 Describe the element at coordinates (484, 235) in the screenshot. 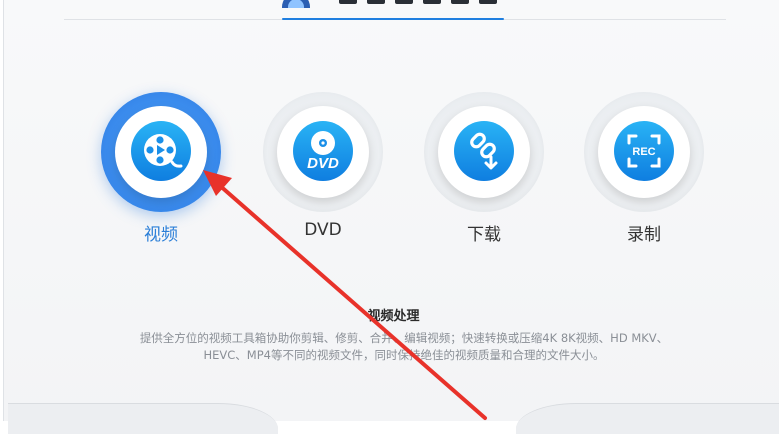

I see `mode-download-label: 下载` at that location.